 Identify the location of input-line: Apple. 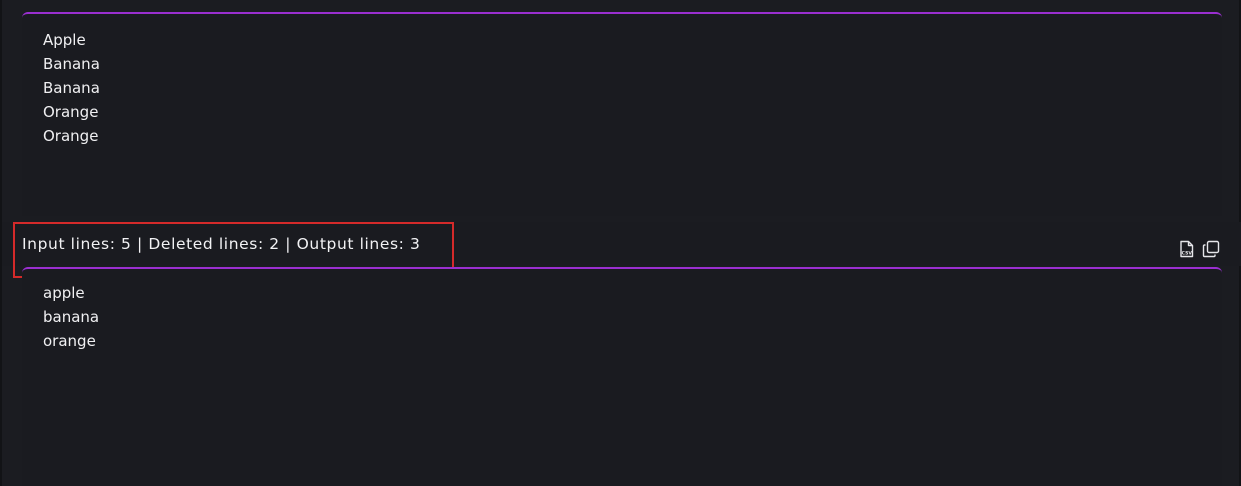
(64, 40).